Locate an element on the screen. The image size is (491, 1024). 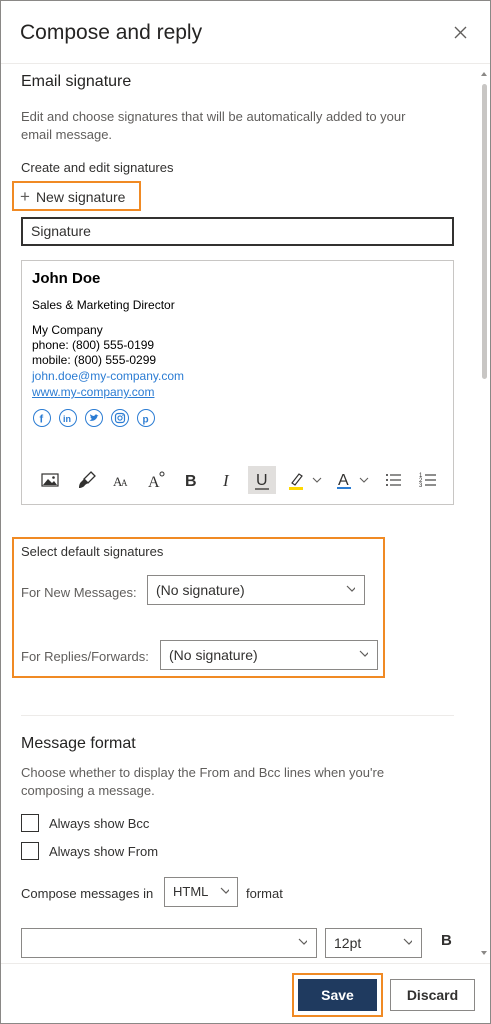
highlight-color-button is located at coordinates (305, 480).